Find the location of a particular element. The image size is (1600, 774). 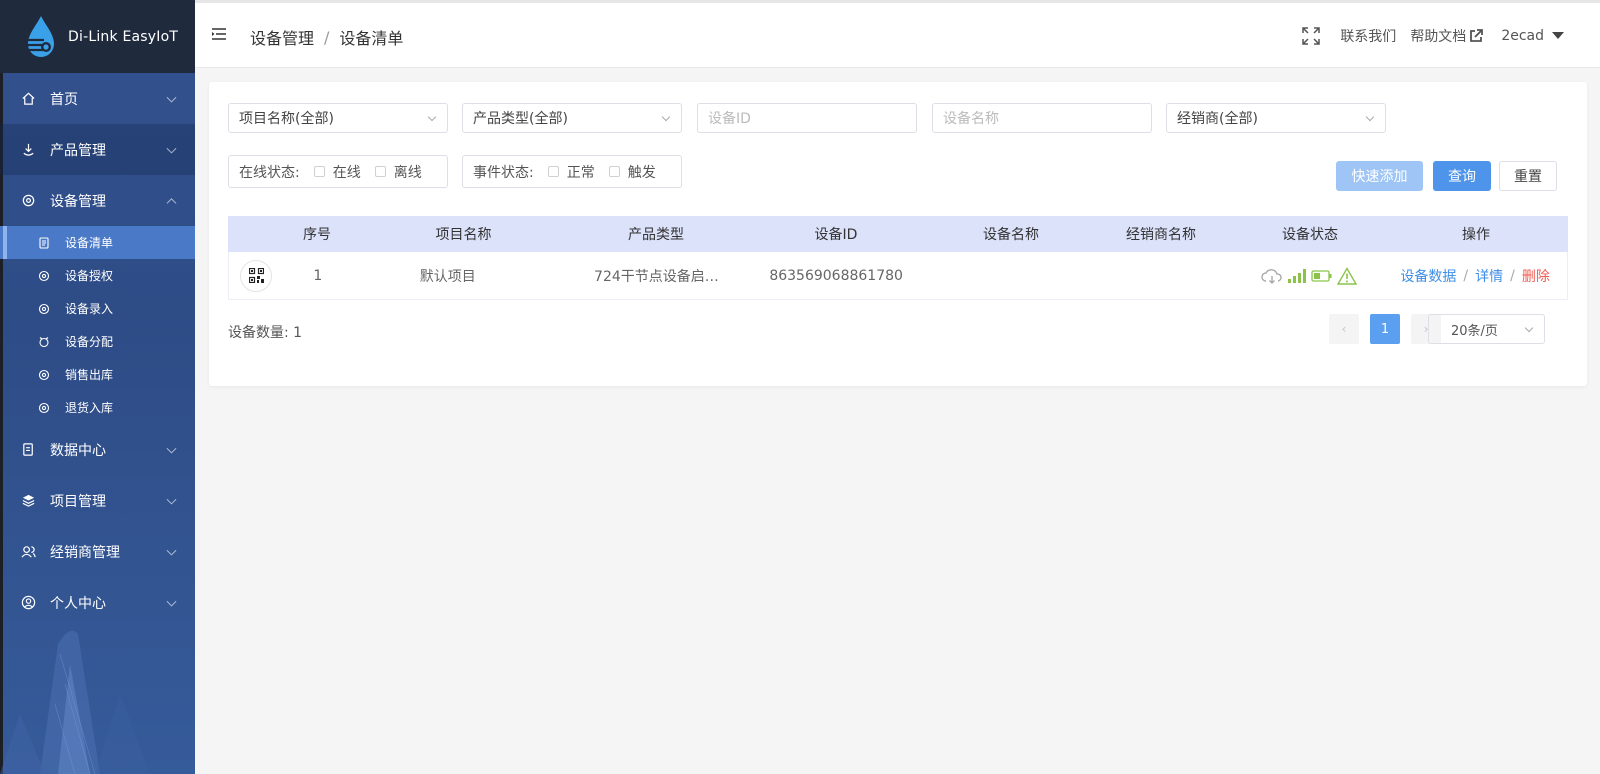

project-select: 项目名称(全部) is located at coordinates (338, 118).